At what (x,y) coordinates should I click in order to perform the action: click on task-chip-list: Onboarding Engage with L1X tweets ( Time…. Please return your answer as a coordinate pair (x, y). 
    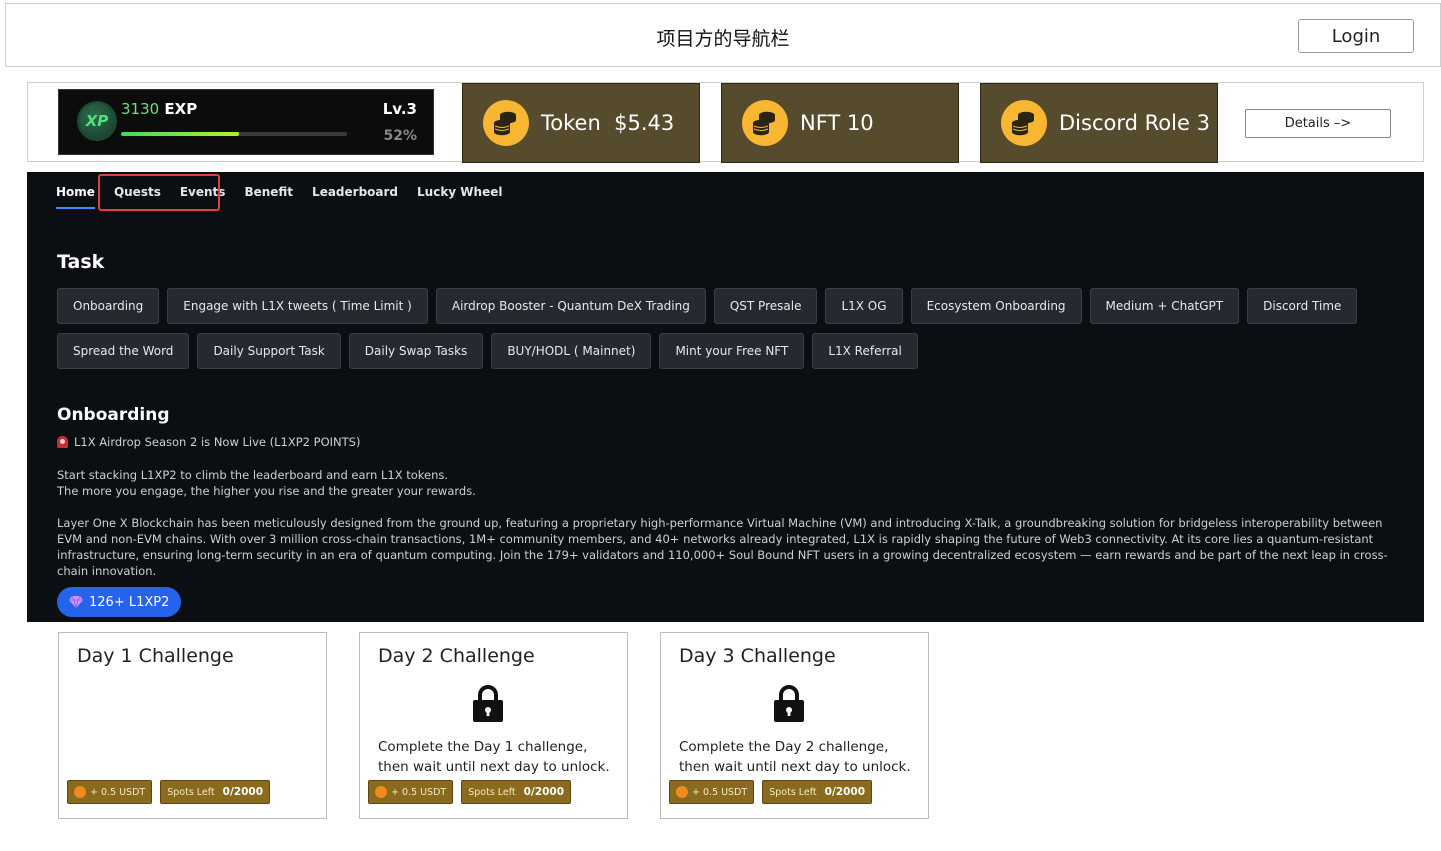
    Looking at the image, I should click on (727, 333).